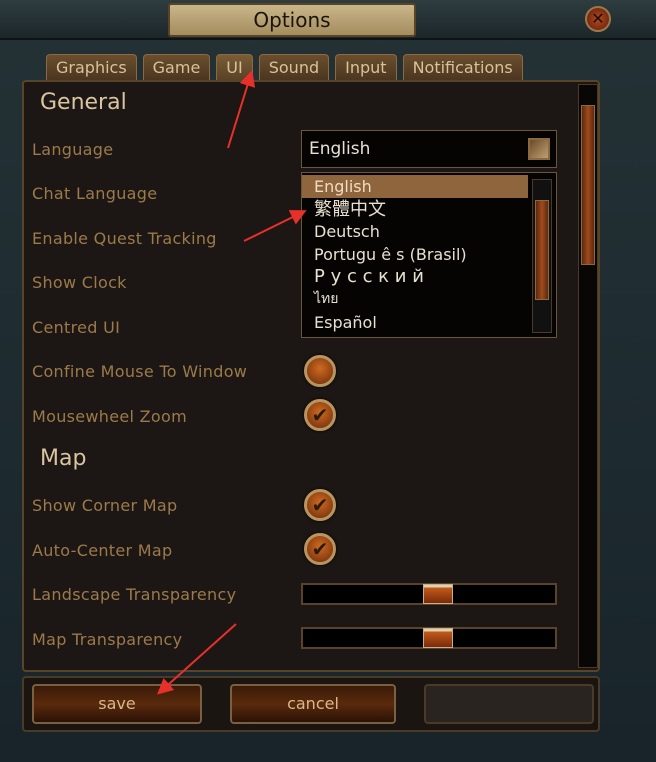 Image resolution: width=656 pixels, height=762 pixels. What do you see at coordinates (275, 226) in the screenshot?
I see `arrow-to-chinese-option` at bounding box center [275, 226].